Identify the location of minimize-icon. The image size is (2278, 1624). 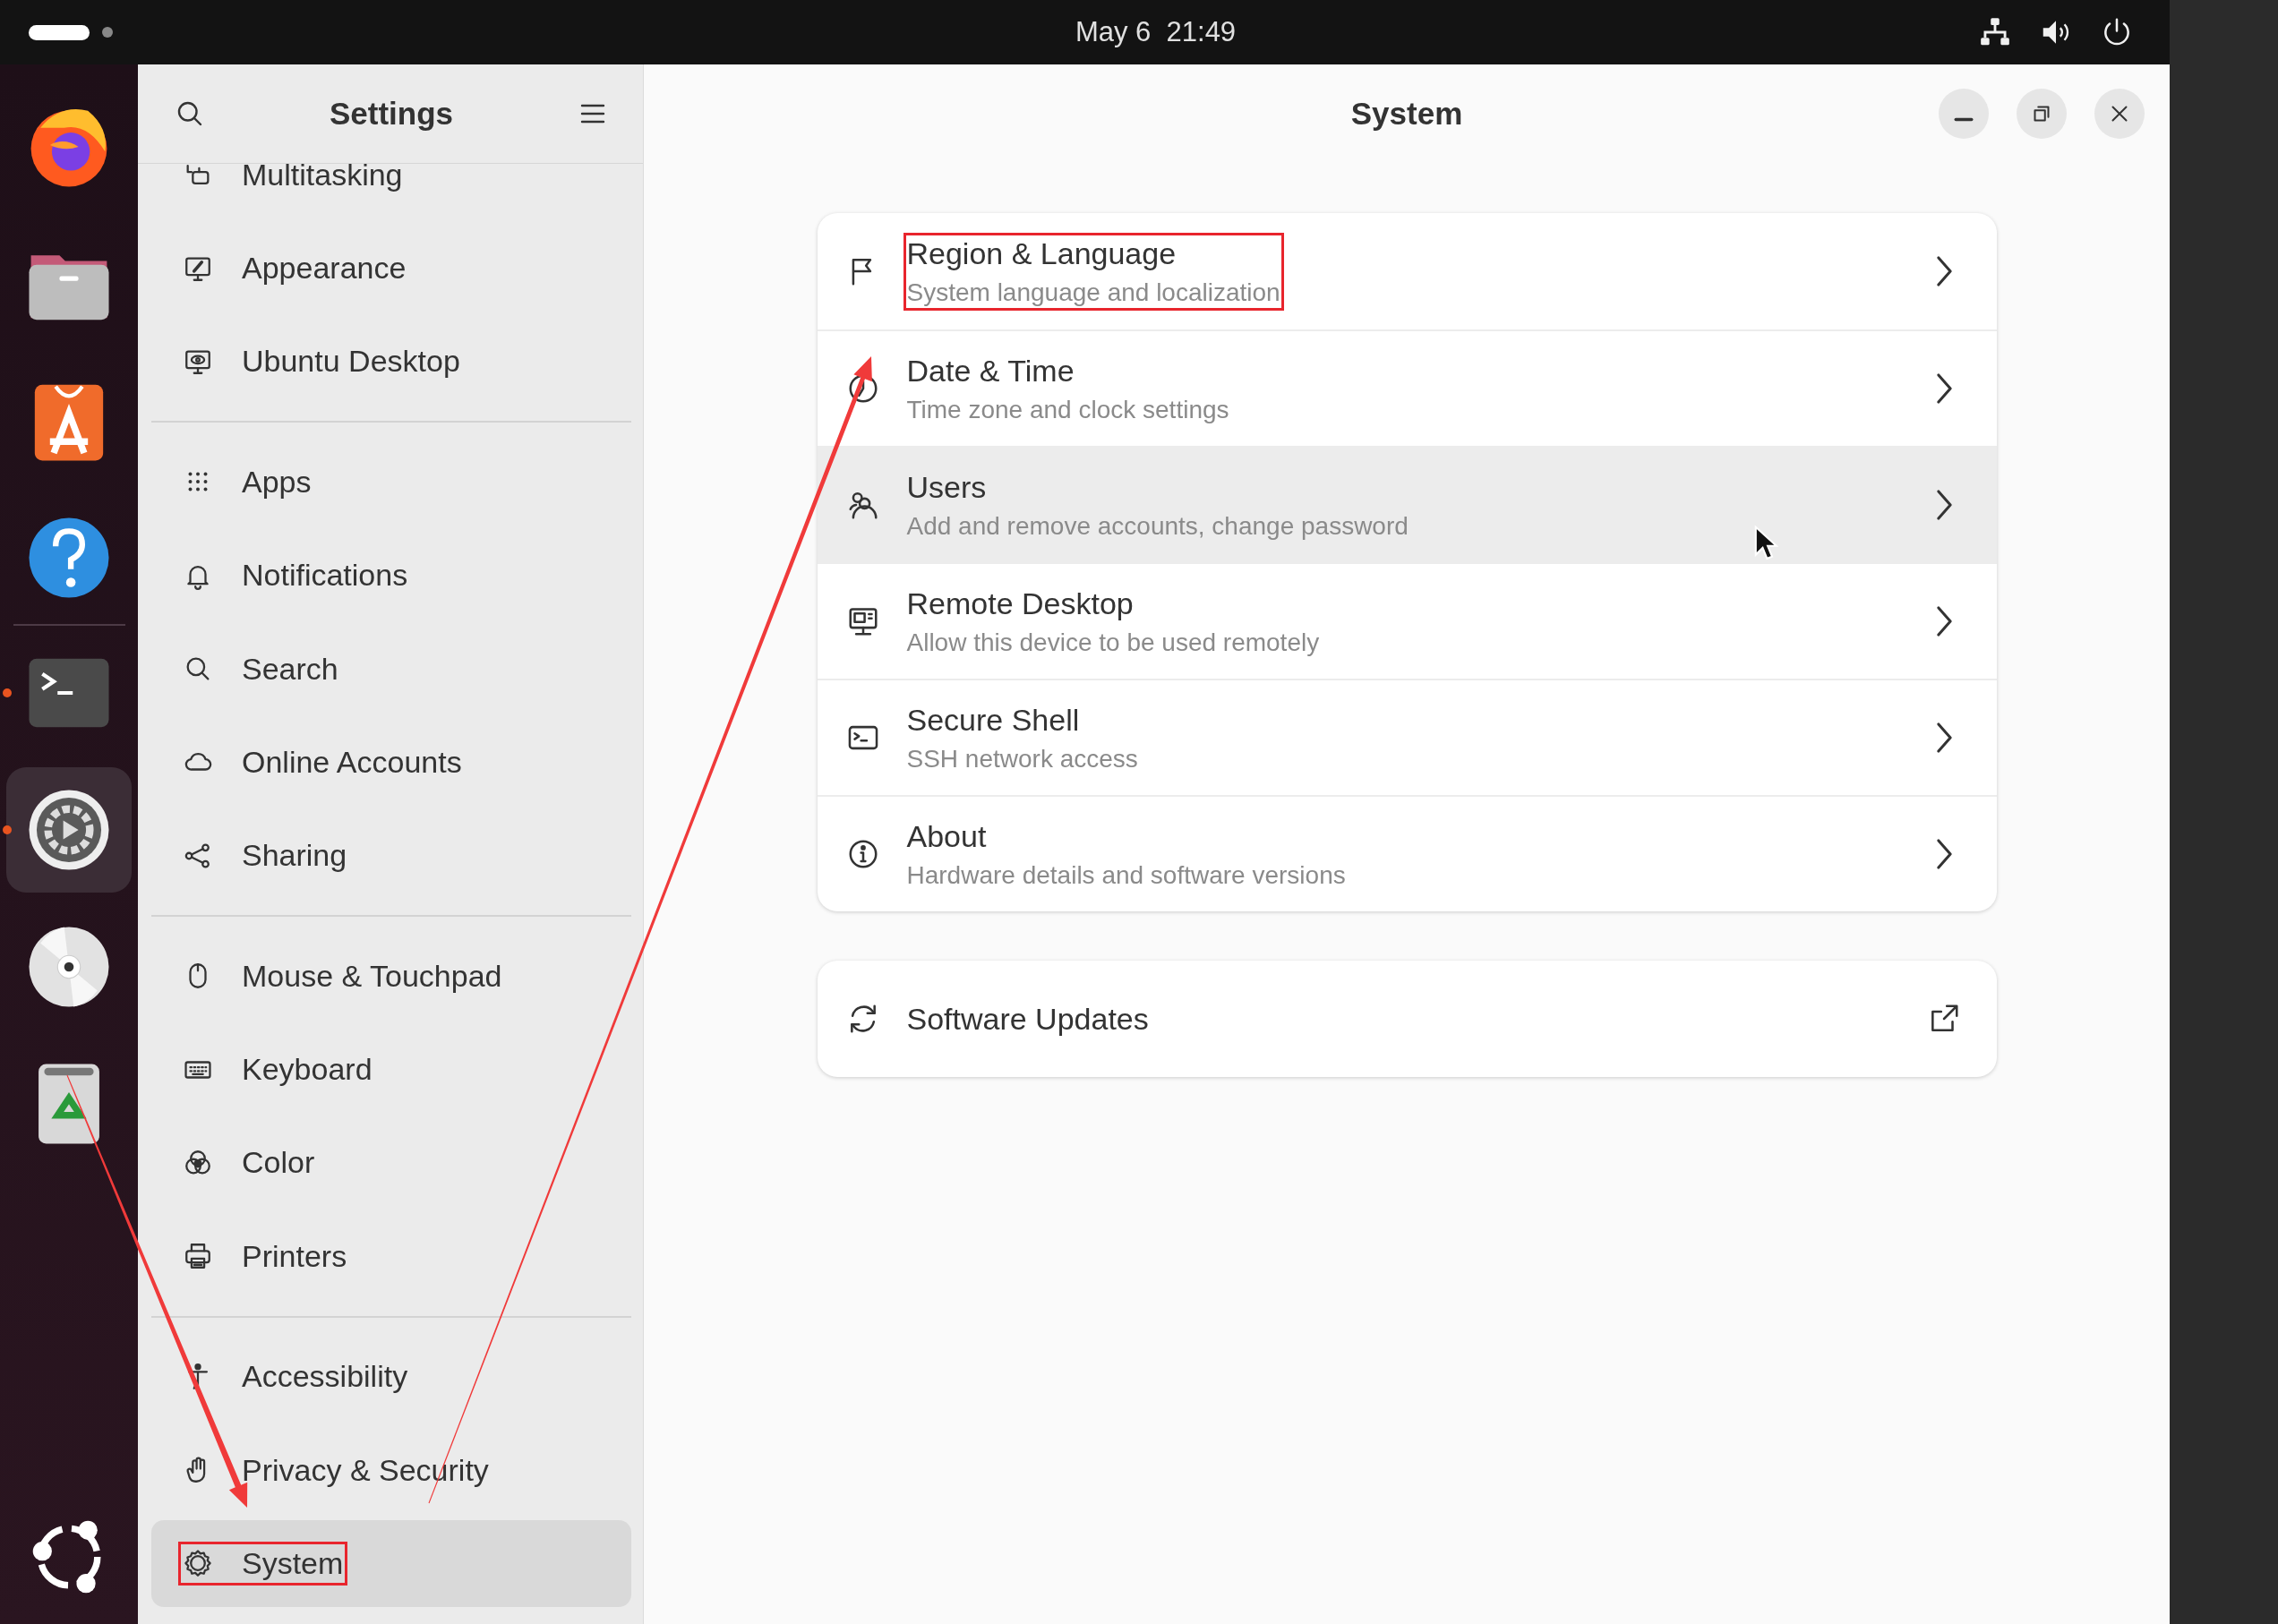
(1964, 119).